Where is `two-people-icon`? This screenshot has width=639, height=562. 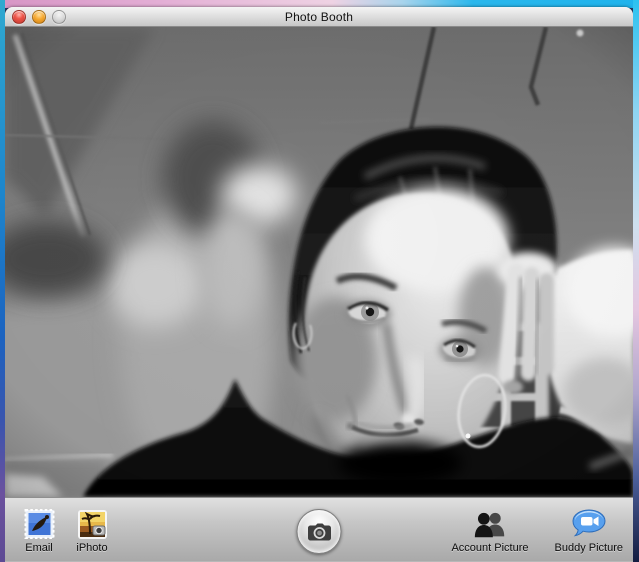 two-people-icon is located at coordinates (490, 524).